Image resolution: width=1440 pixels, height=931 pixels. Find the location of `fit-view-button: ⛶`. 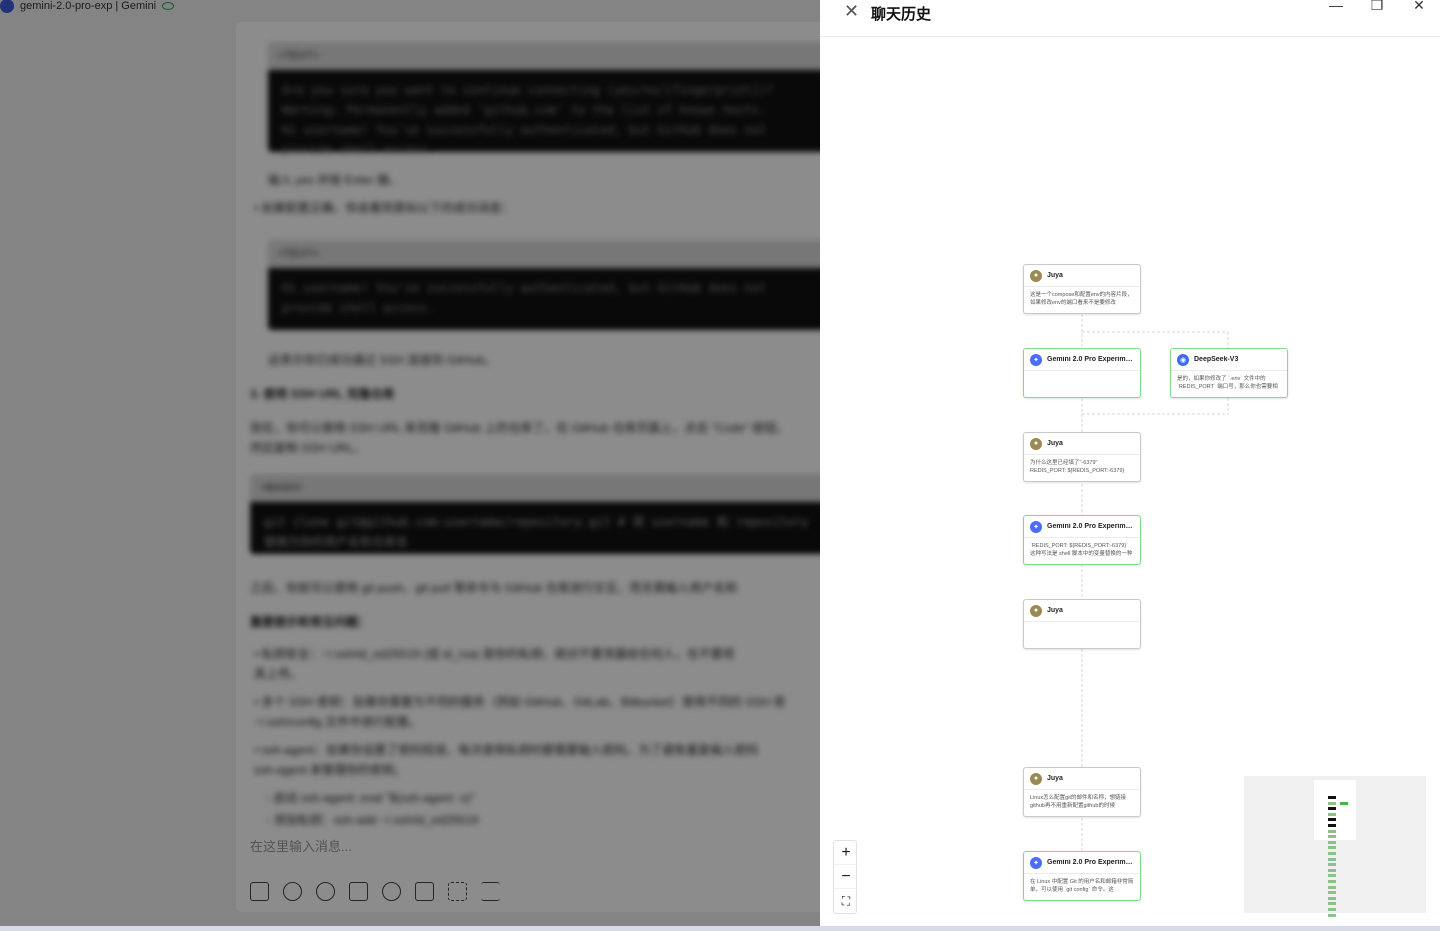

fit-view-button: ⛶ is located at coordinates (846, 901).